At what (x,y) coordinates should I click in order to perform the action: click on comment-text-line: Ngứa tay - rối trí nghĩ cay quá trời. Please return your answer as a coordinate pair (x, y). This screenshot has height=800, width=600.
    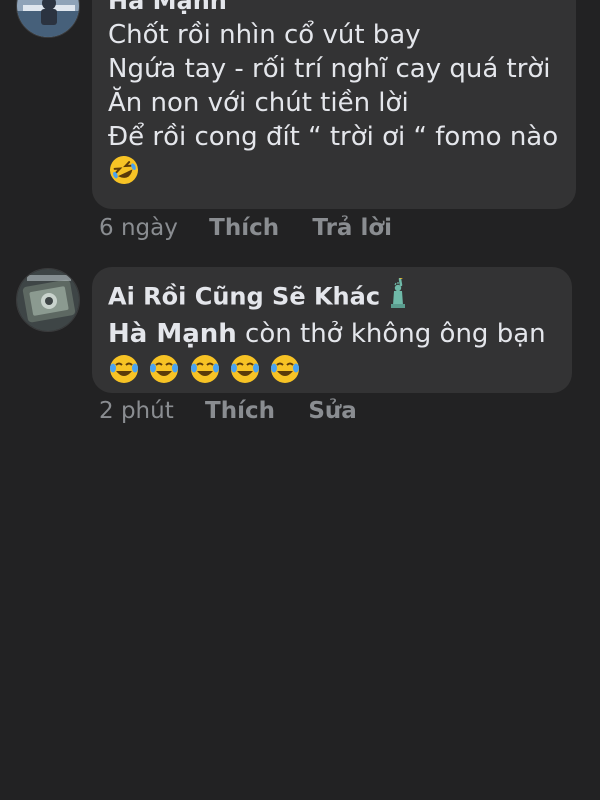
    Looking at the image, I should click on (329, 69).